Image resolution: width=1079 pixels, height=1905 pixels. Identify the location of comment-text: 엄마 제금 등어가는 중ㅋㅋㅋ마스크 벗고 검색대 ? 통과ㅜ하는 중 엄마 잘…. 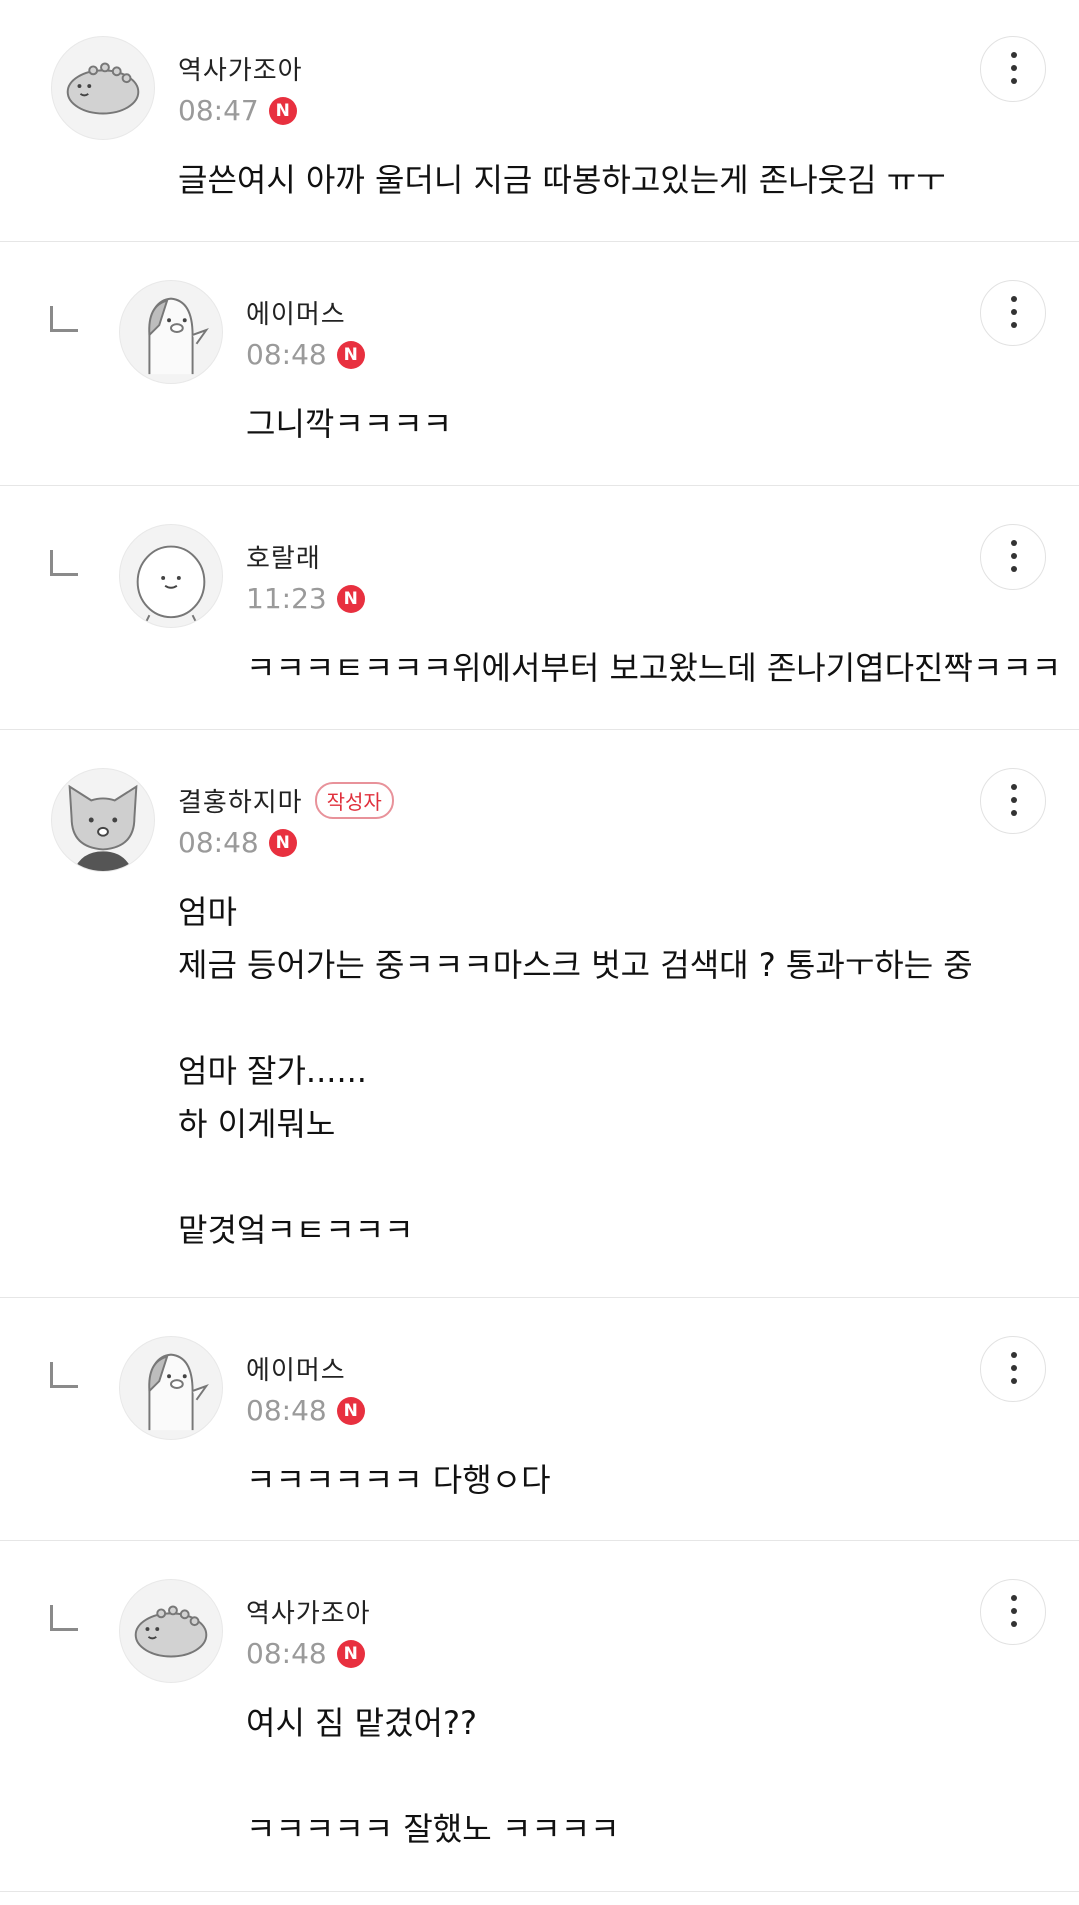
(575, 1071).